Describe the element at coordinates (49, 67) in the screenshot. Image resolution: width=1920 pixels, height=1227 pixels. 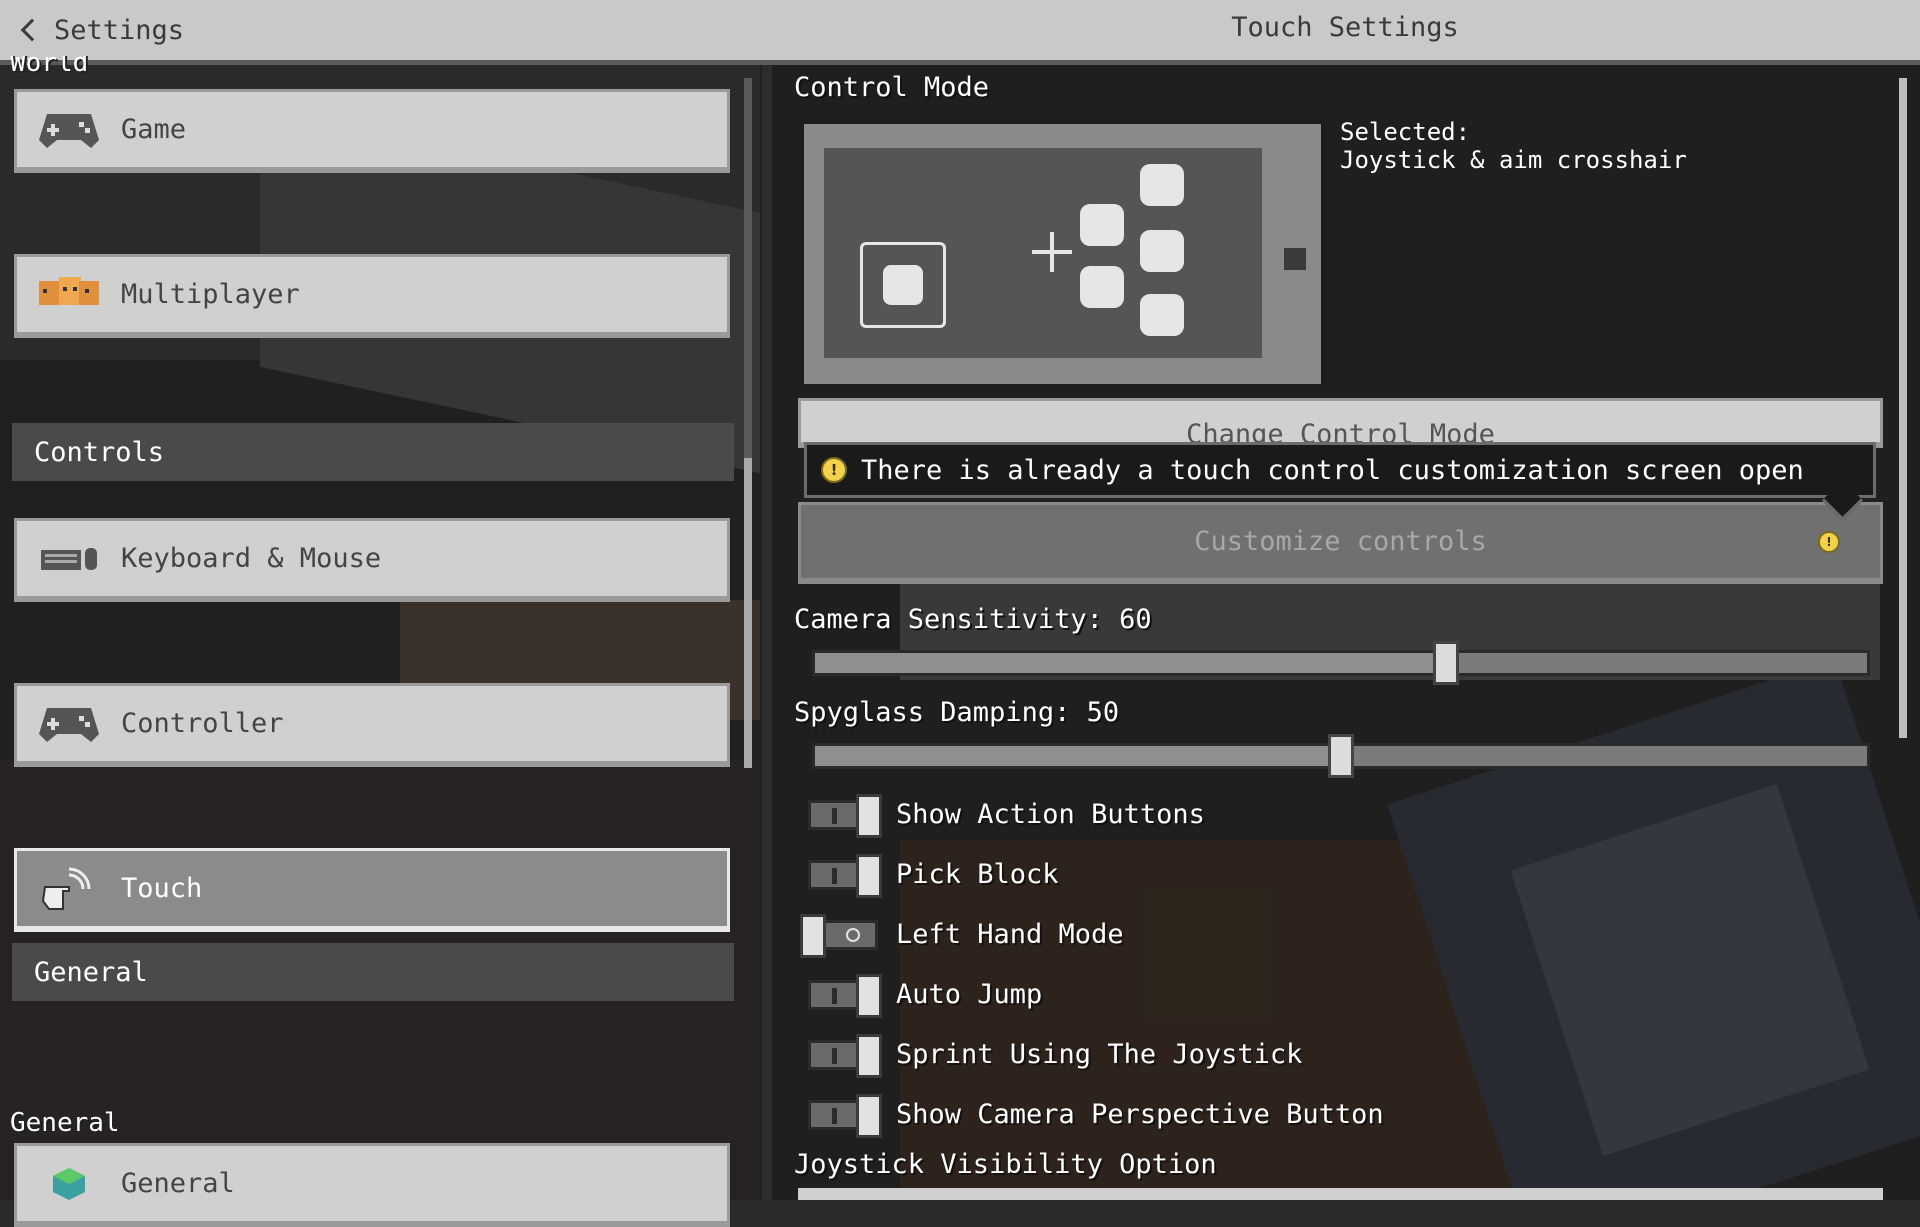
I see `section-label-world: World` at that location.